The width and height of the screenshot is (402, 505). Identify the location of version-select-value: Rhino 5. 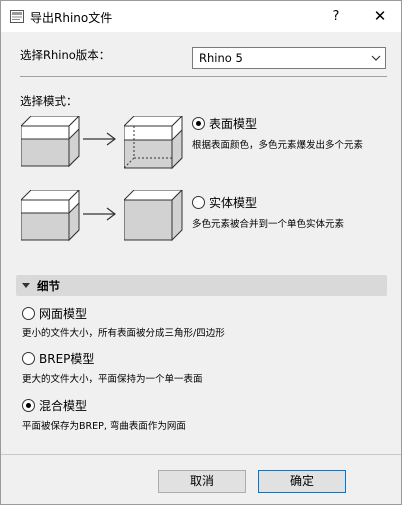
(221, 58).